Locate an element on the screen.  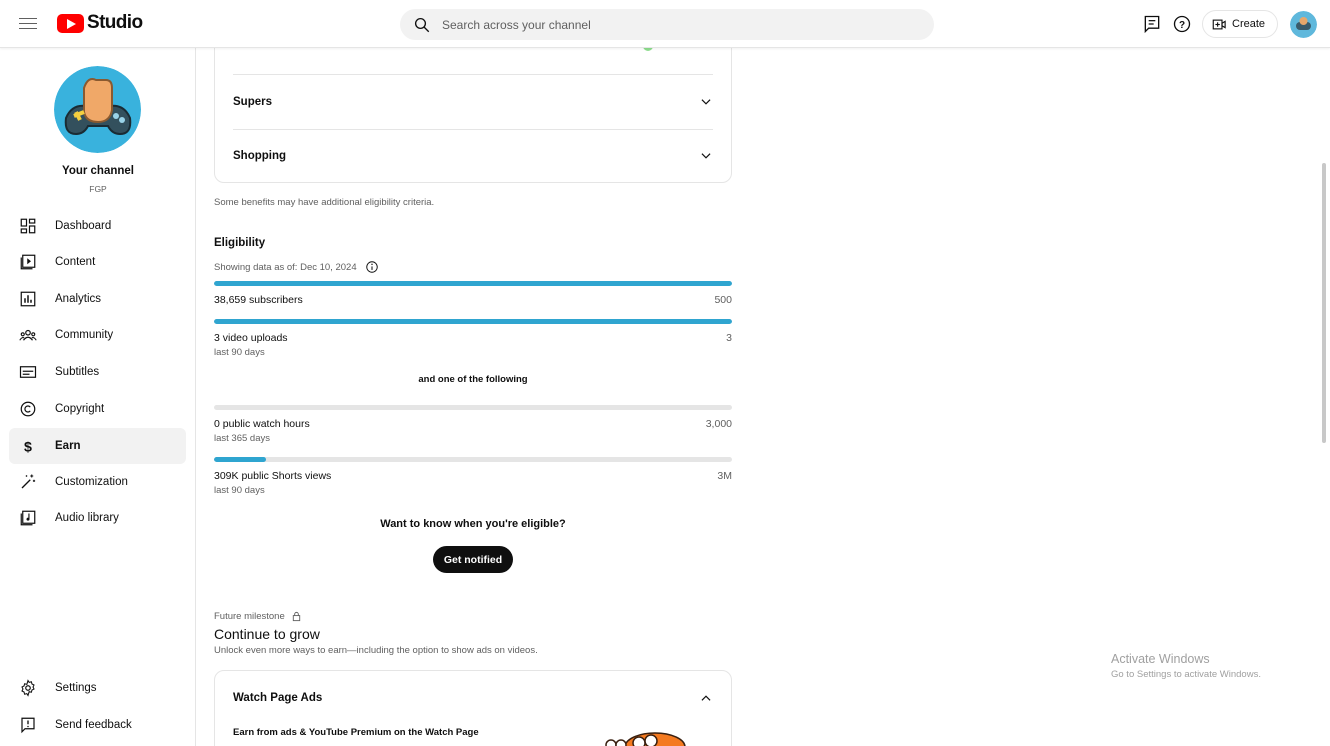
nav-send-feedback: Send feedback is located at coordinates (97, 725).